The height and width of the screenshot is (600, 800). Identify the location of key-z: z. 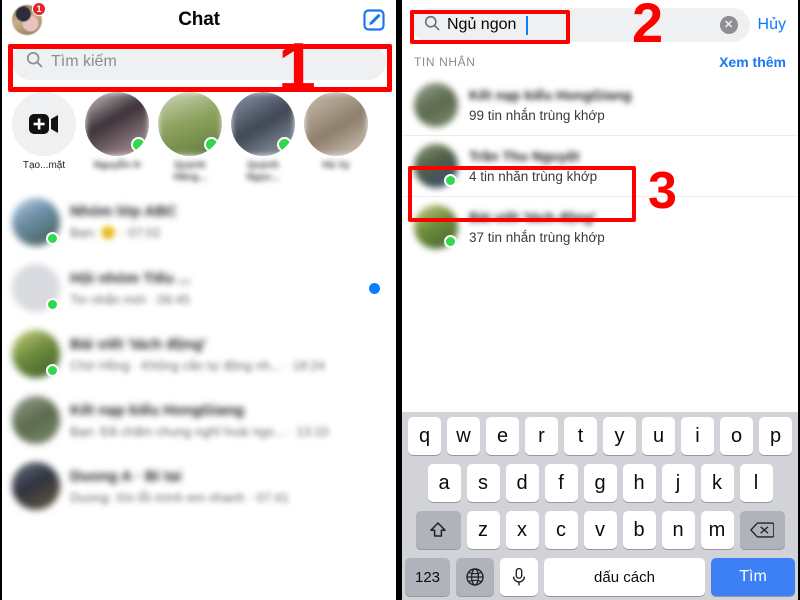
(483, 530).